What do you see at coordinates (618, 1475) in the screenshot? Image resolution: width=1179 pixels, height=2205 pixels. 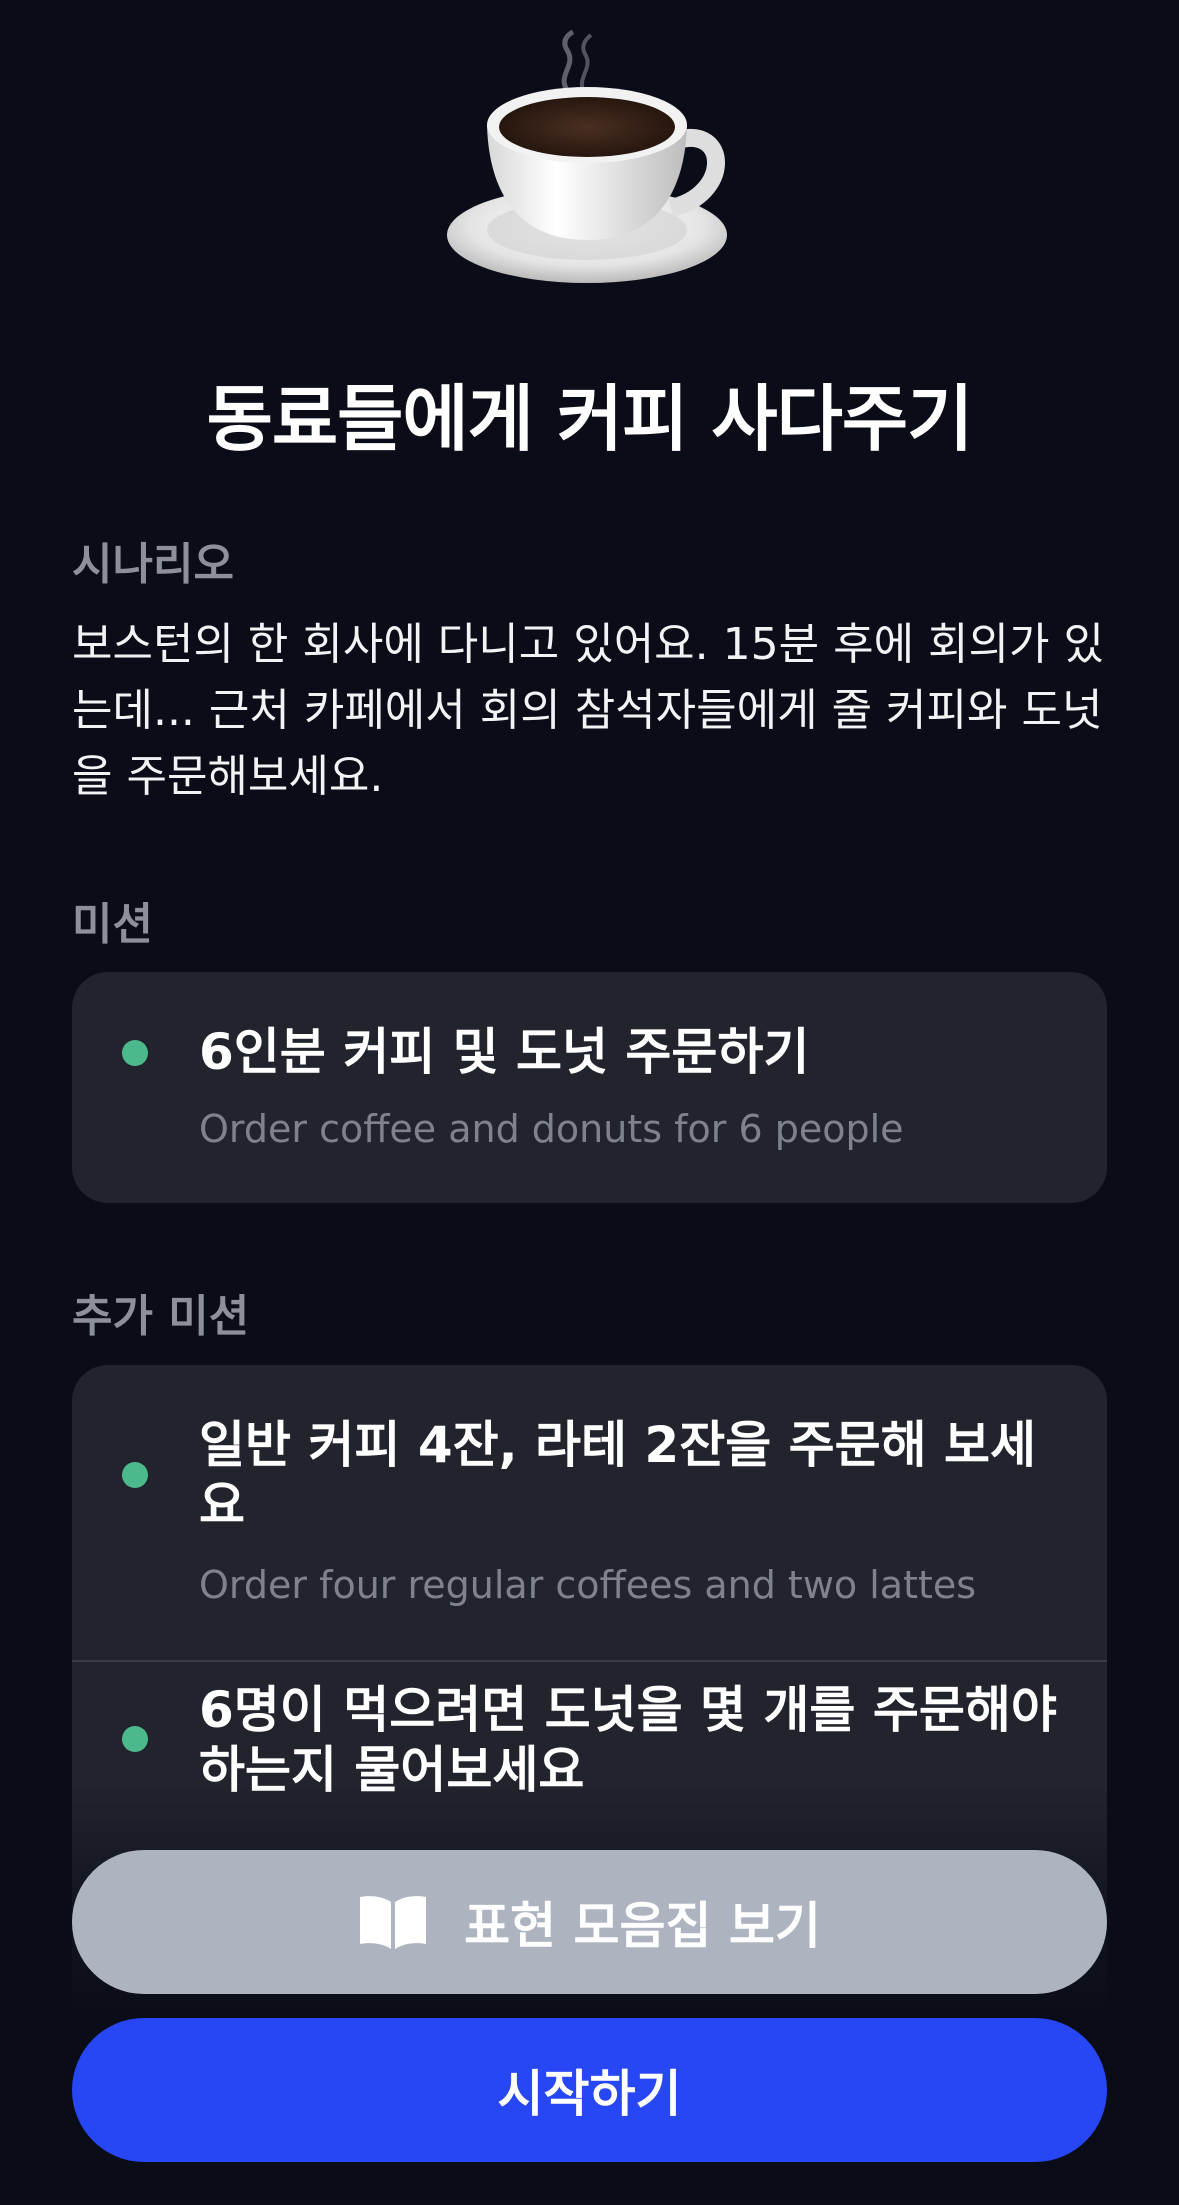 I see `extra-mission-item-title: 일반 커피 4잔, 라테 2잔을 주문해 보세요` at bounding box center [618, 1475].